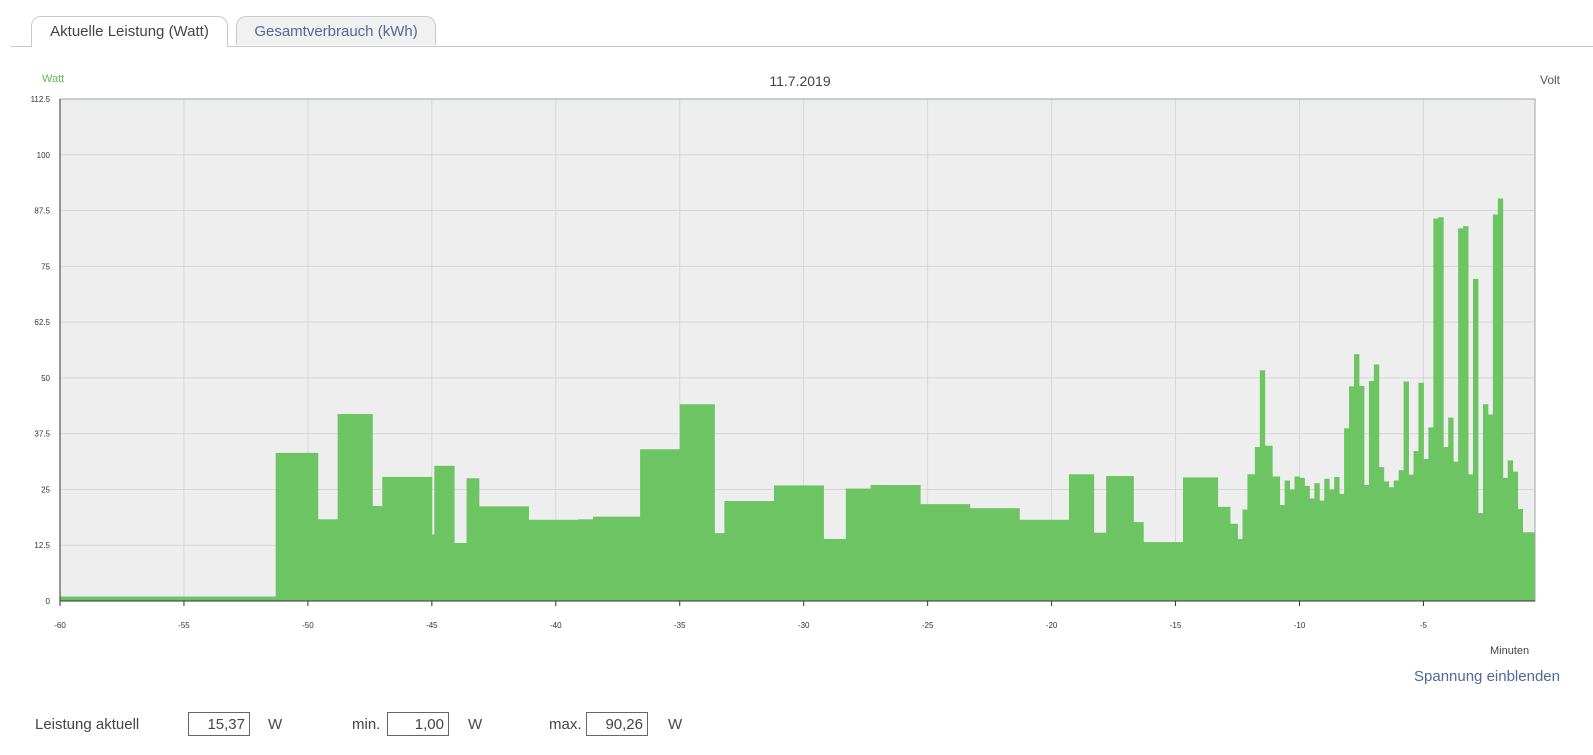 The height and width of the screenshot is (755, 1593). What do you see at coordinates (42, 322) in the screenshot?
I see `y-tick-label: 62.5` at bounding box center [42, 322].